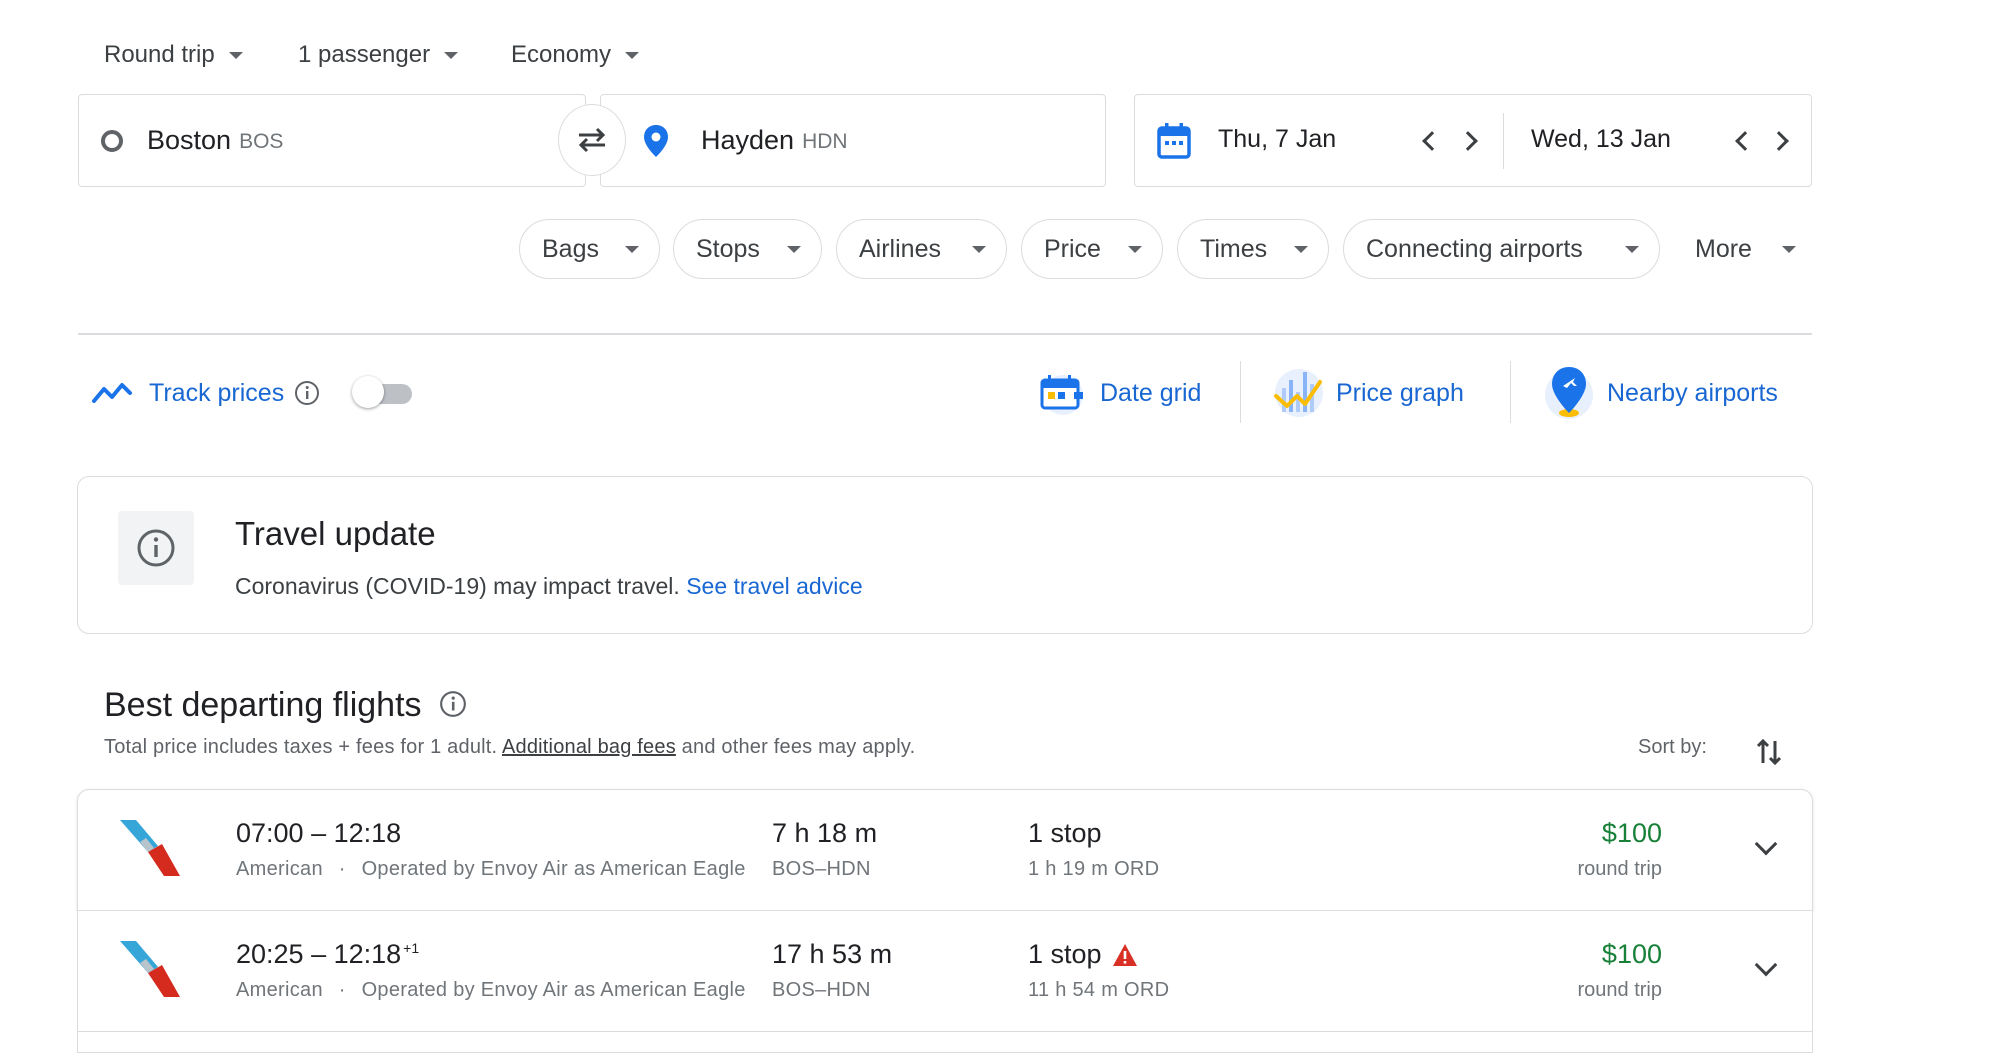 This screenshot has width=1998, height=1053. I want to click on return-prev-icon, so click(1745, 141).